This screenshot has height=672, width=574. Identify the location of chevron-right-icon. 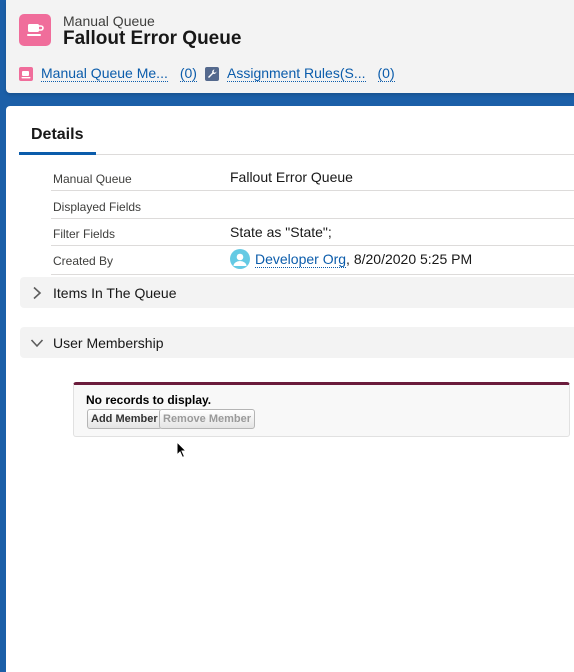
(36, 293).